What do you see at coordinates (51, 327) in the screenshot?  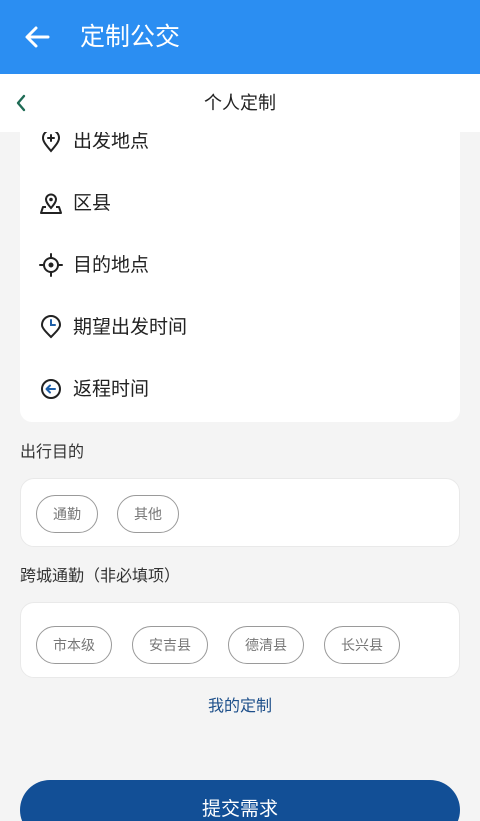 I see `clock-icon` at bounding box center [51, 327].